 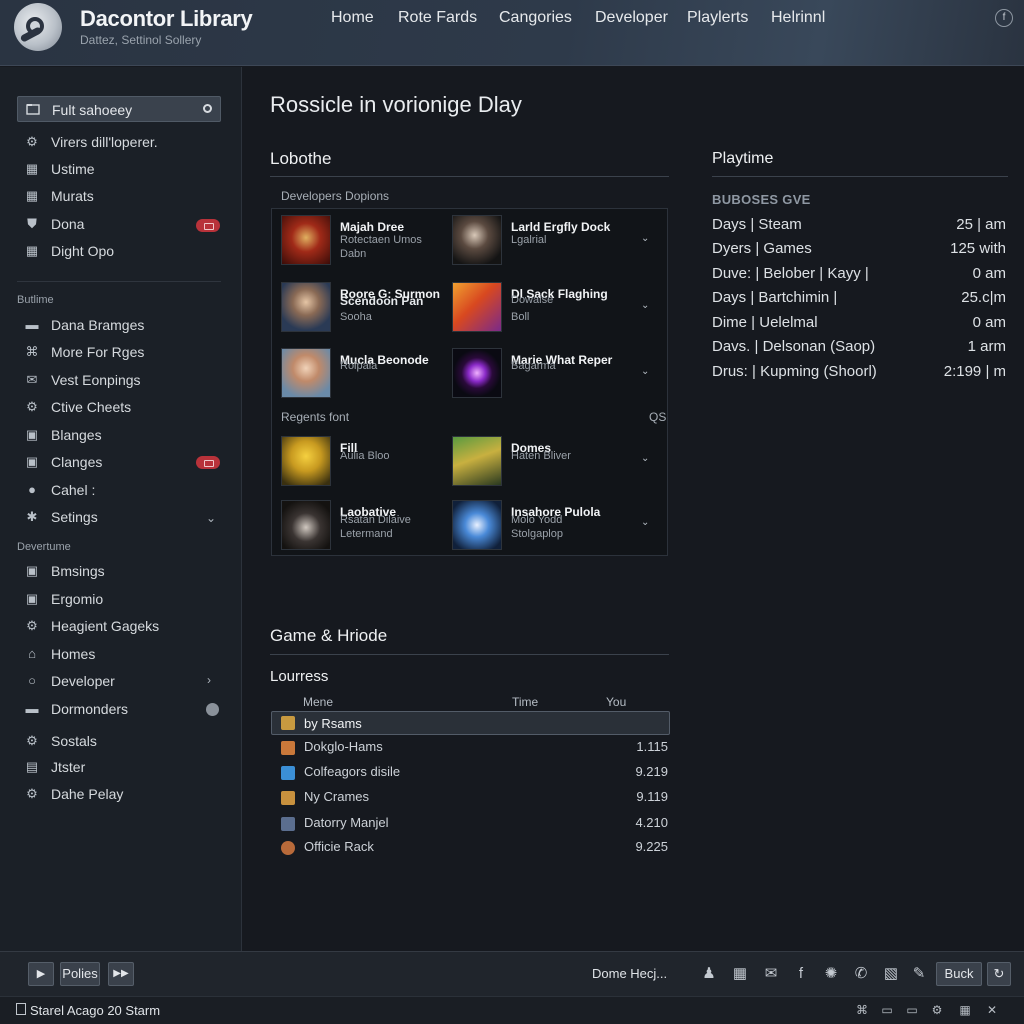 I want to click on sidebar-item-label: Murats, so click(x=72, y=196).